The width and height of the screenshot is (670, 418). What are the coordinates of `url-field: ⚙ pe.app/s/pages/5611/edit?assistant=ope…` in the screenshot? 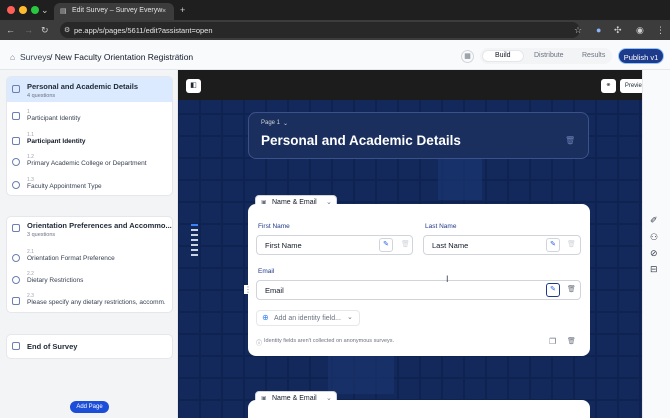 It's located at (320, 30).